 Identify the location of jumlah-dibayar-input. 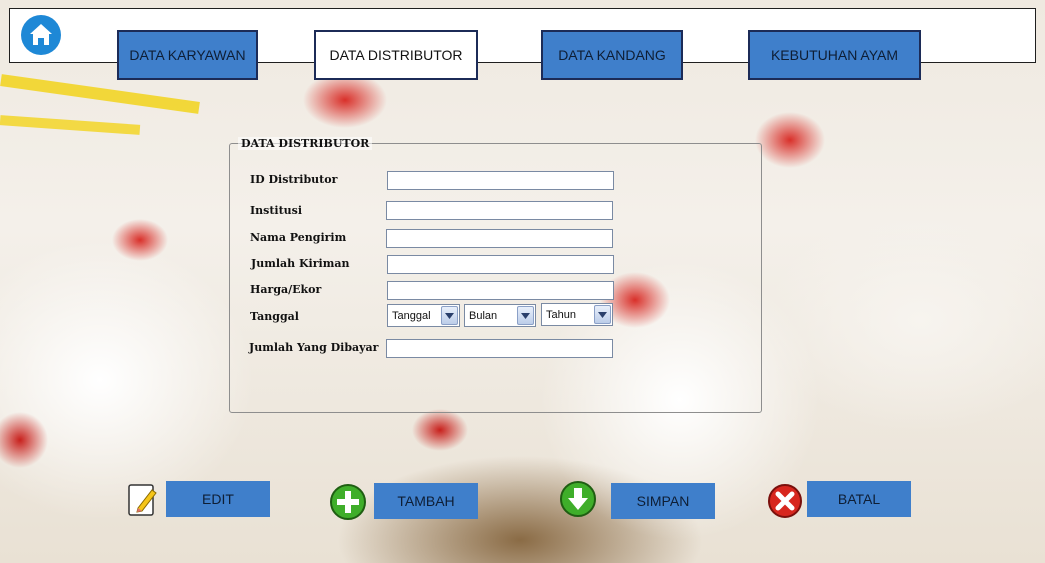
(499, 348).